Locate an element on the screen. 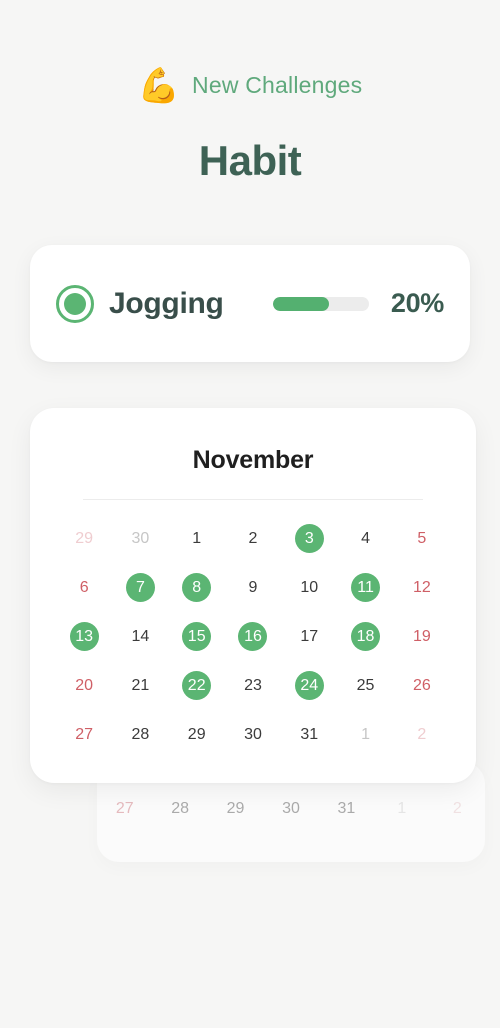 The width and height of the screenshot is (500, 1028). calendar-day-cell: 28 is located at coordinates (140, 734).